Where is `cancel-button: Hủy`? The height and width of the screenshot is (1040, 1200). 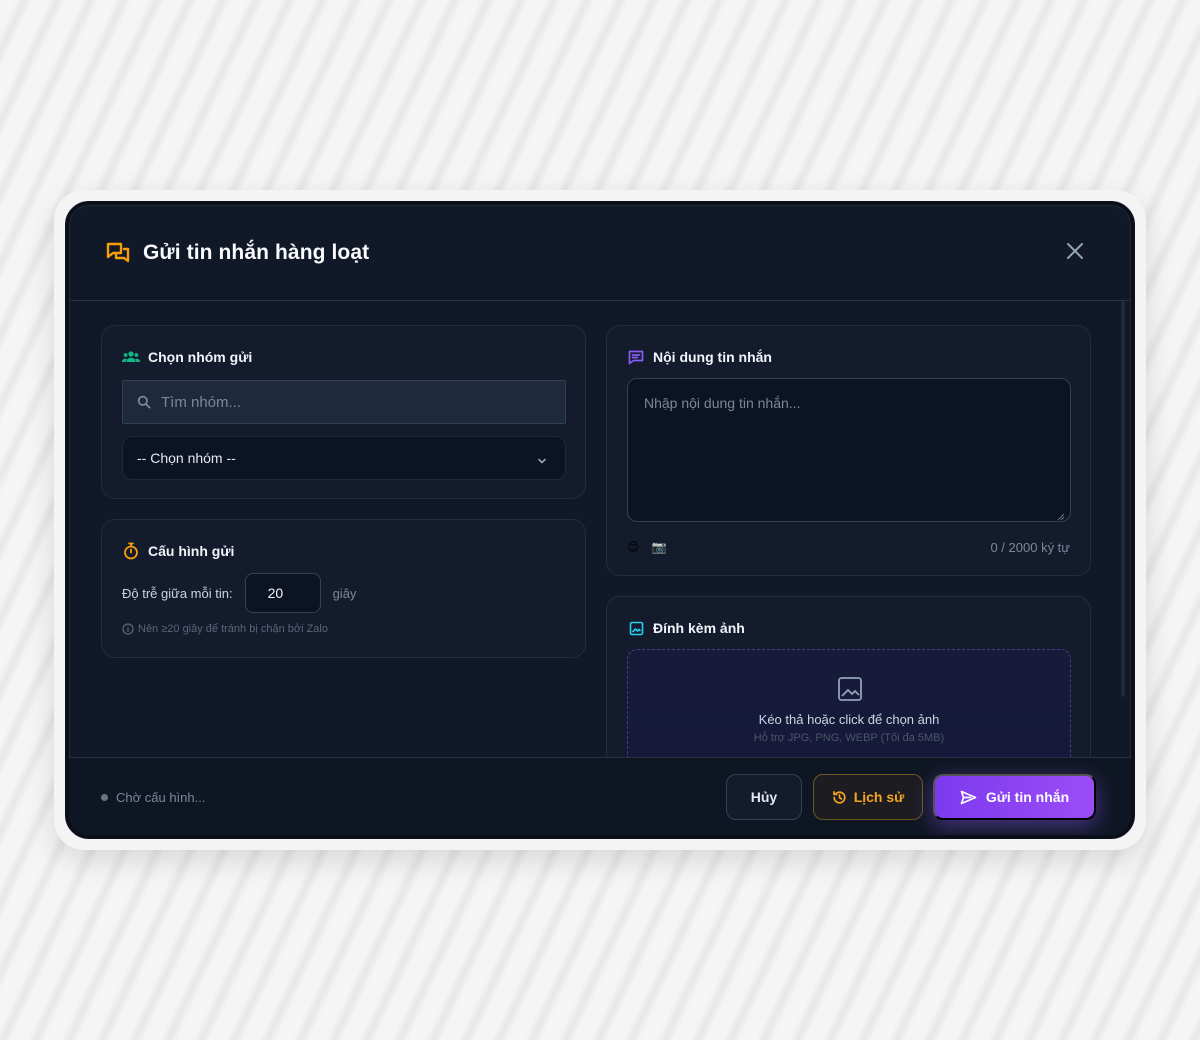 cancel-button: Hủy is located at coordinates (764, 797).